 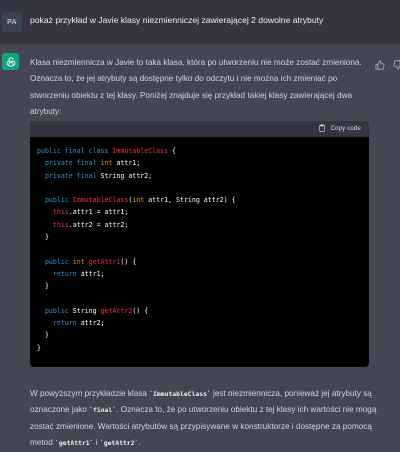 What do you see at coordinates (75, 151) in the screenshot?
I see `code-token: public final class` at bounding box center [75, 151].